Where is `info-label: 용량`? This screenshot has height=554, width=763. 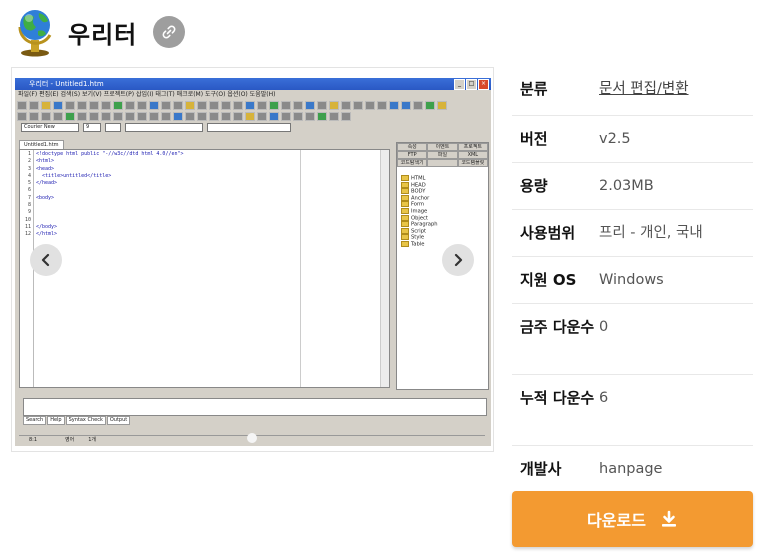
info-label: 용량 is located at coordinates (534, 186).